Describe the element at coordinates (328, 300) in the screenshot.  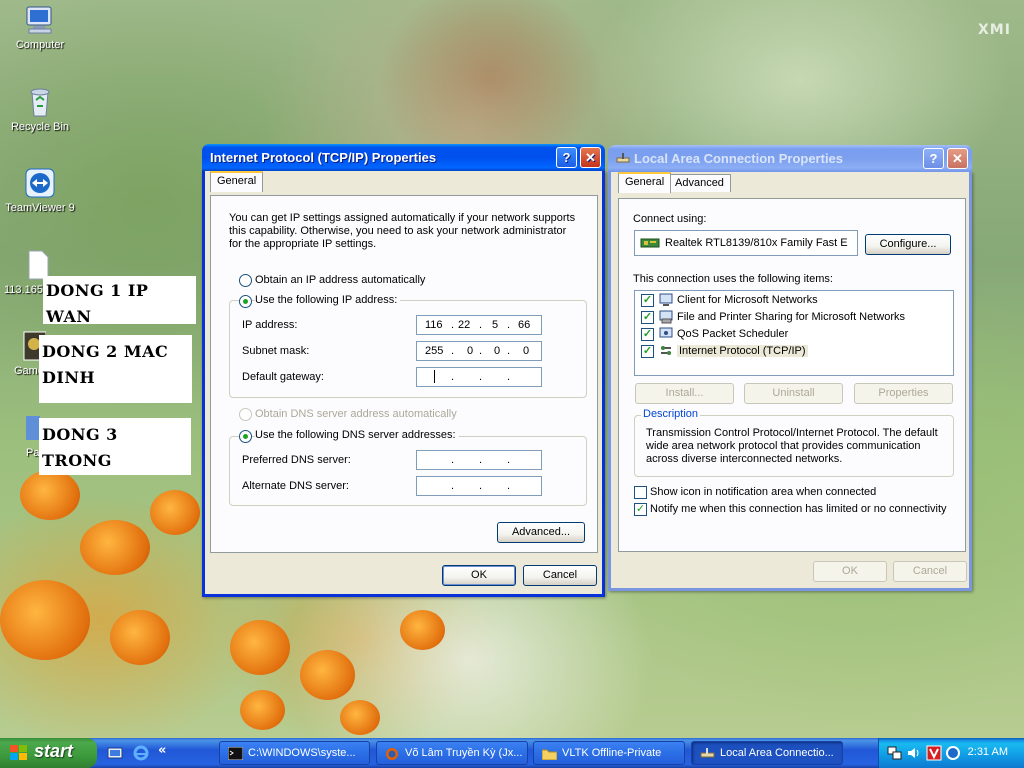
I see `use-static-ip-label: Use the following IP address:` at that location.